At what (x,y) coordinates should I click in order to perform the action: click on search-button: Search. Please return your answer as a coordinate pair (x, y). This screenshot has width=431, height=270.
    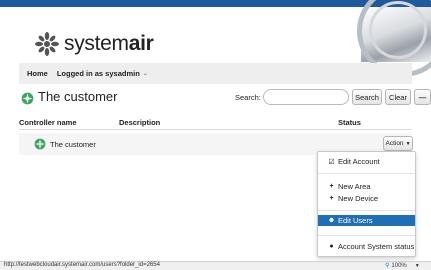
    Looking at the image, I should click on (367, 97).